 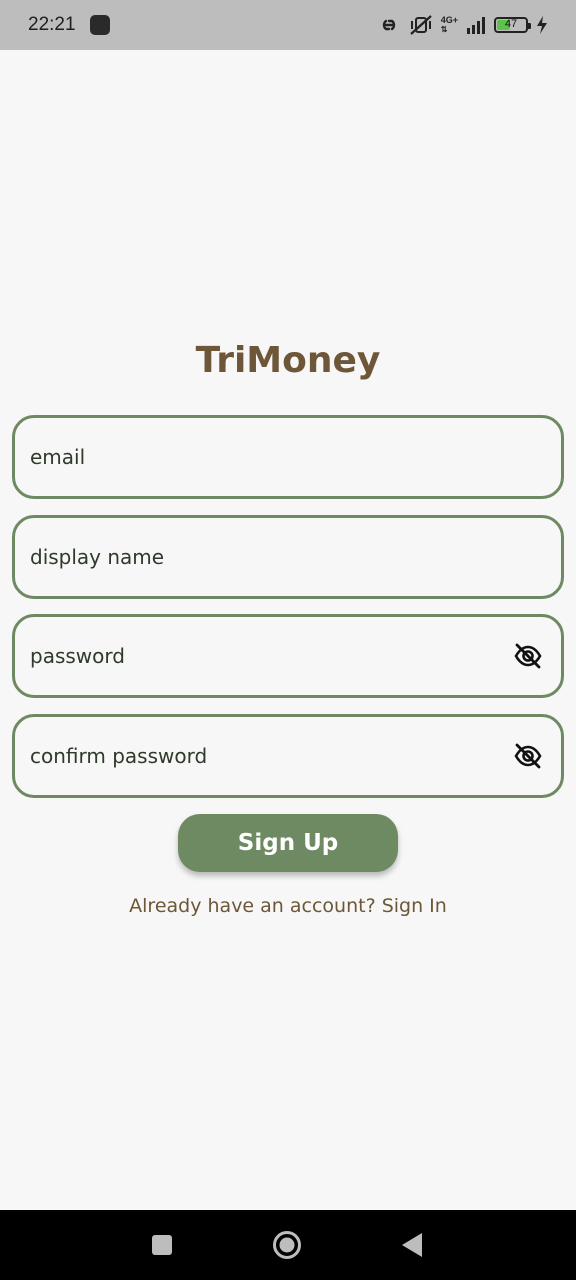 I want to click on back-icon, so click(x=412, y=1245).